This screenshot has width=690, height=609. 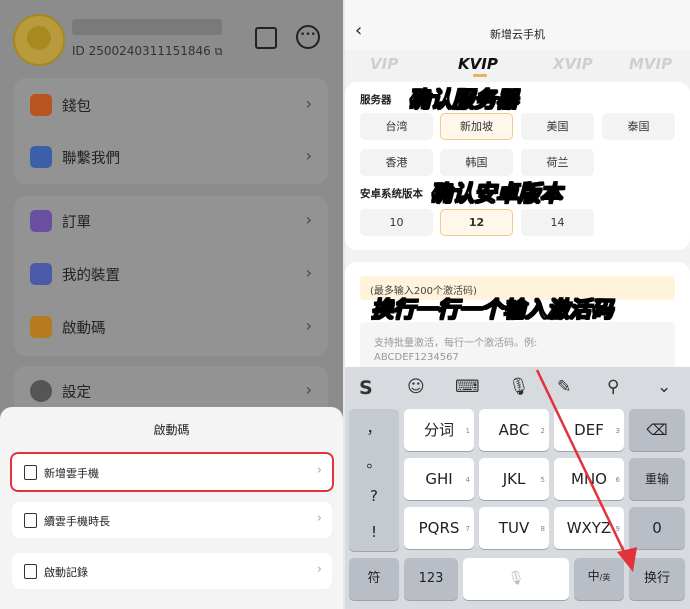 What do you see at coordinates (30, 472) in the screenshot?
I see `add-phone-icon` at bounding box center [30, 472].